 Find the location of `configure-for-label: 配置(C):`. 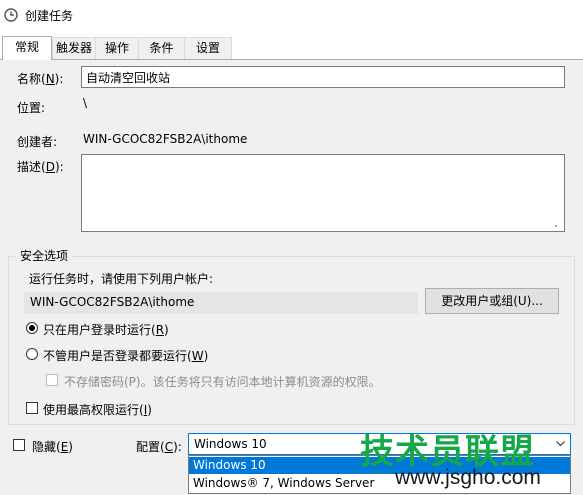

configure-for-label: 配置(C): is located at coordinates (159, 447).